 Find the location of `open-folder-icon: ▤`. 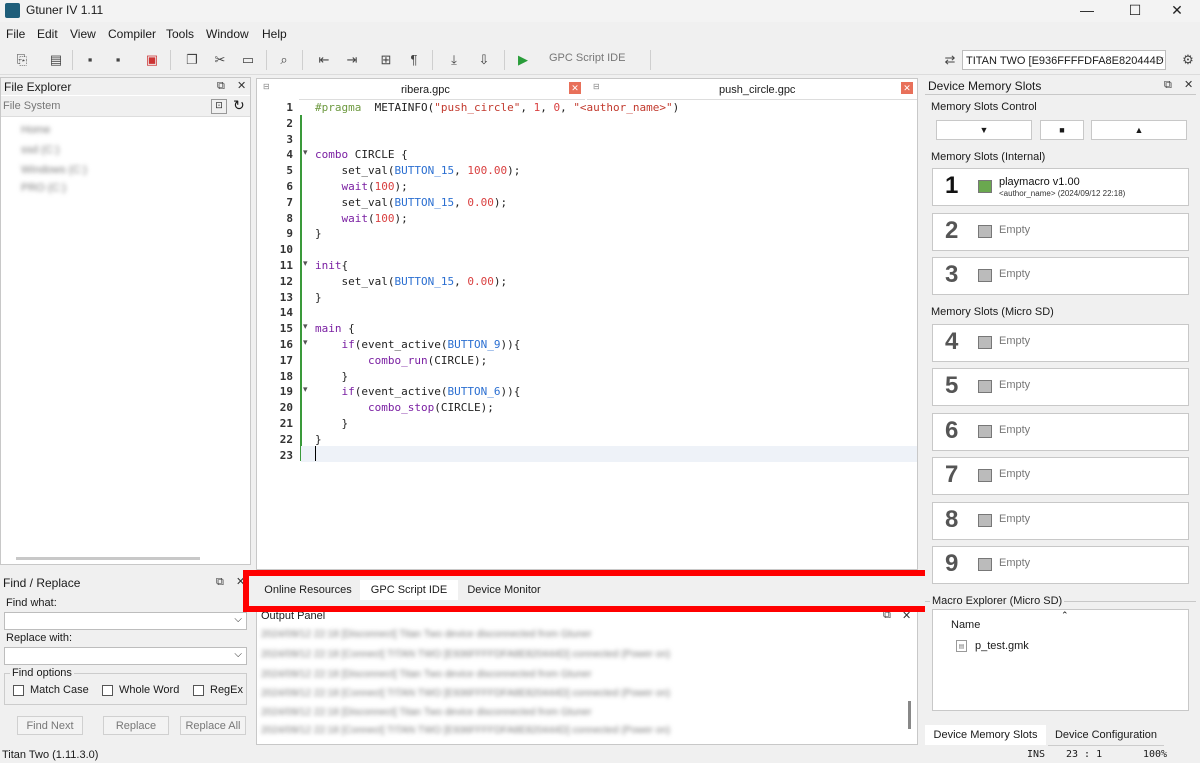

open-folder-icon: ▤ is located at coordinates (56, 60).